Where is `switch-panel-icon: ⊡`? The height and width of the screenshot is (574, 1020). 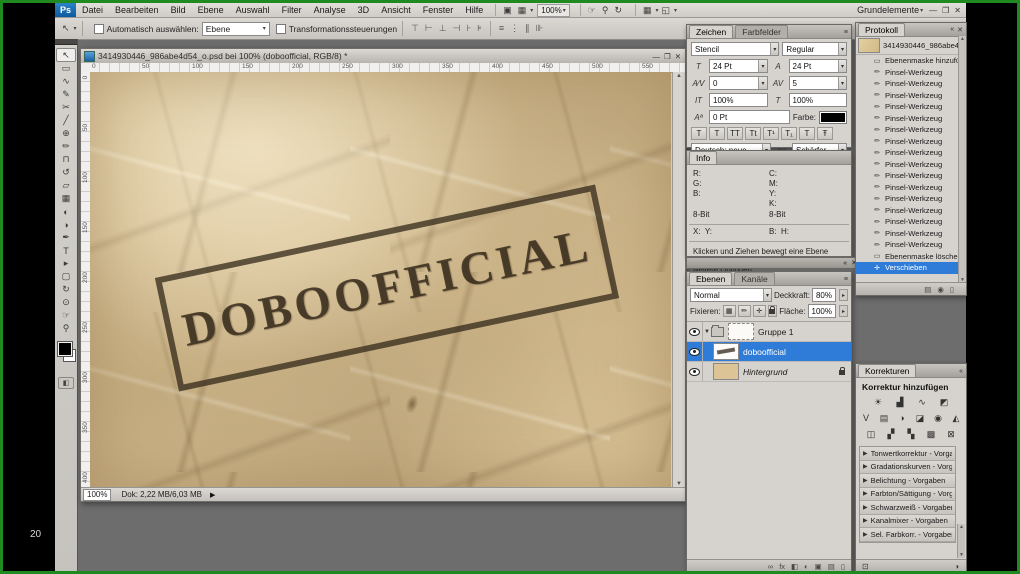 switch-panel-icon: ⊡ is located at coordinates (865, 566).